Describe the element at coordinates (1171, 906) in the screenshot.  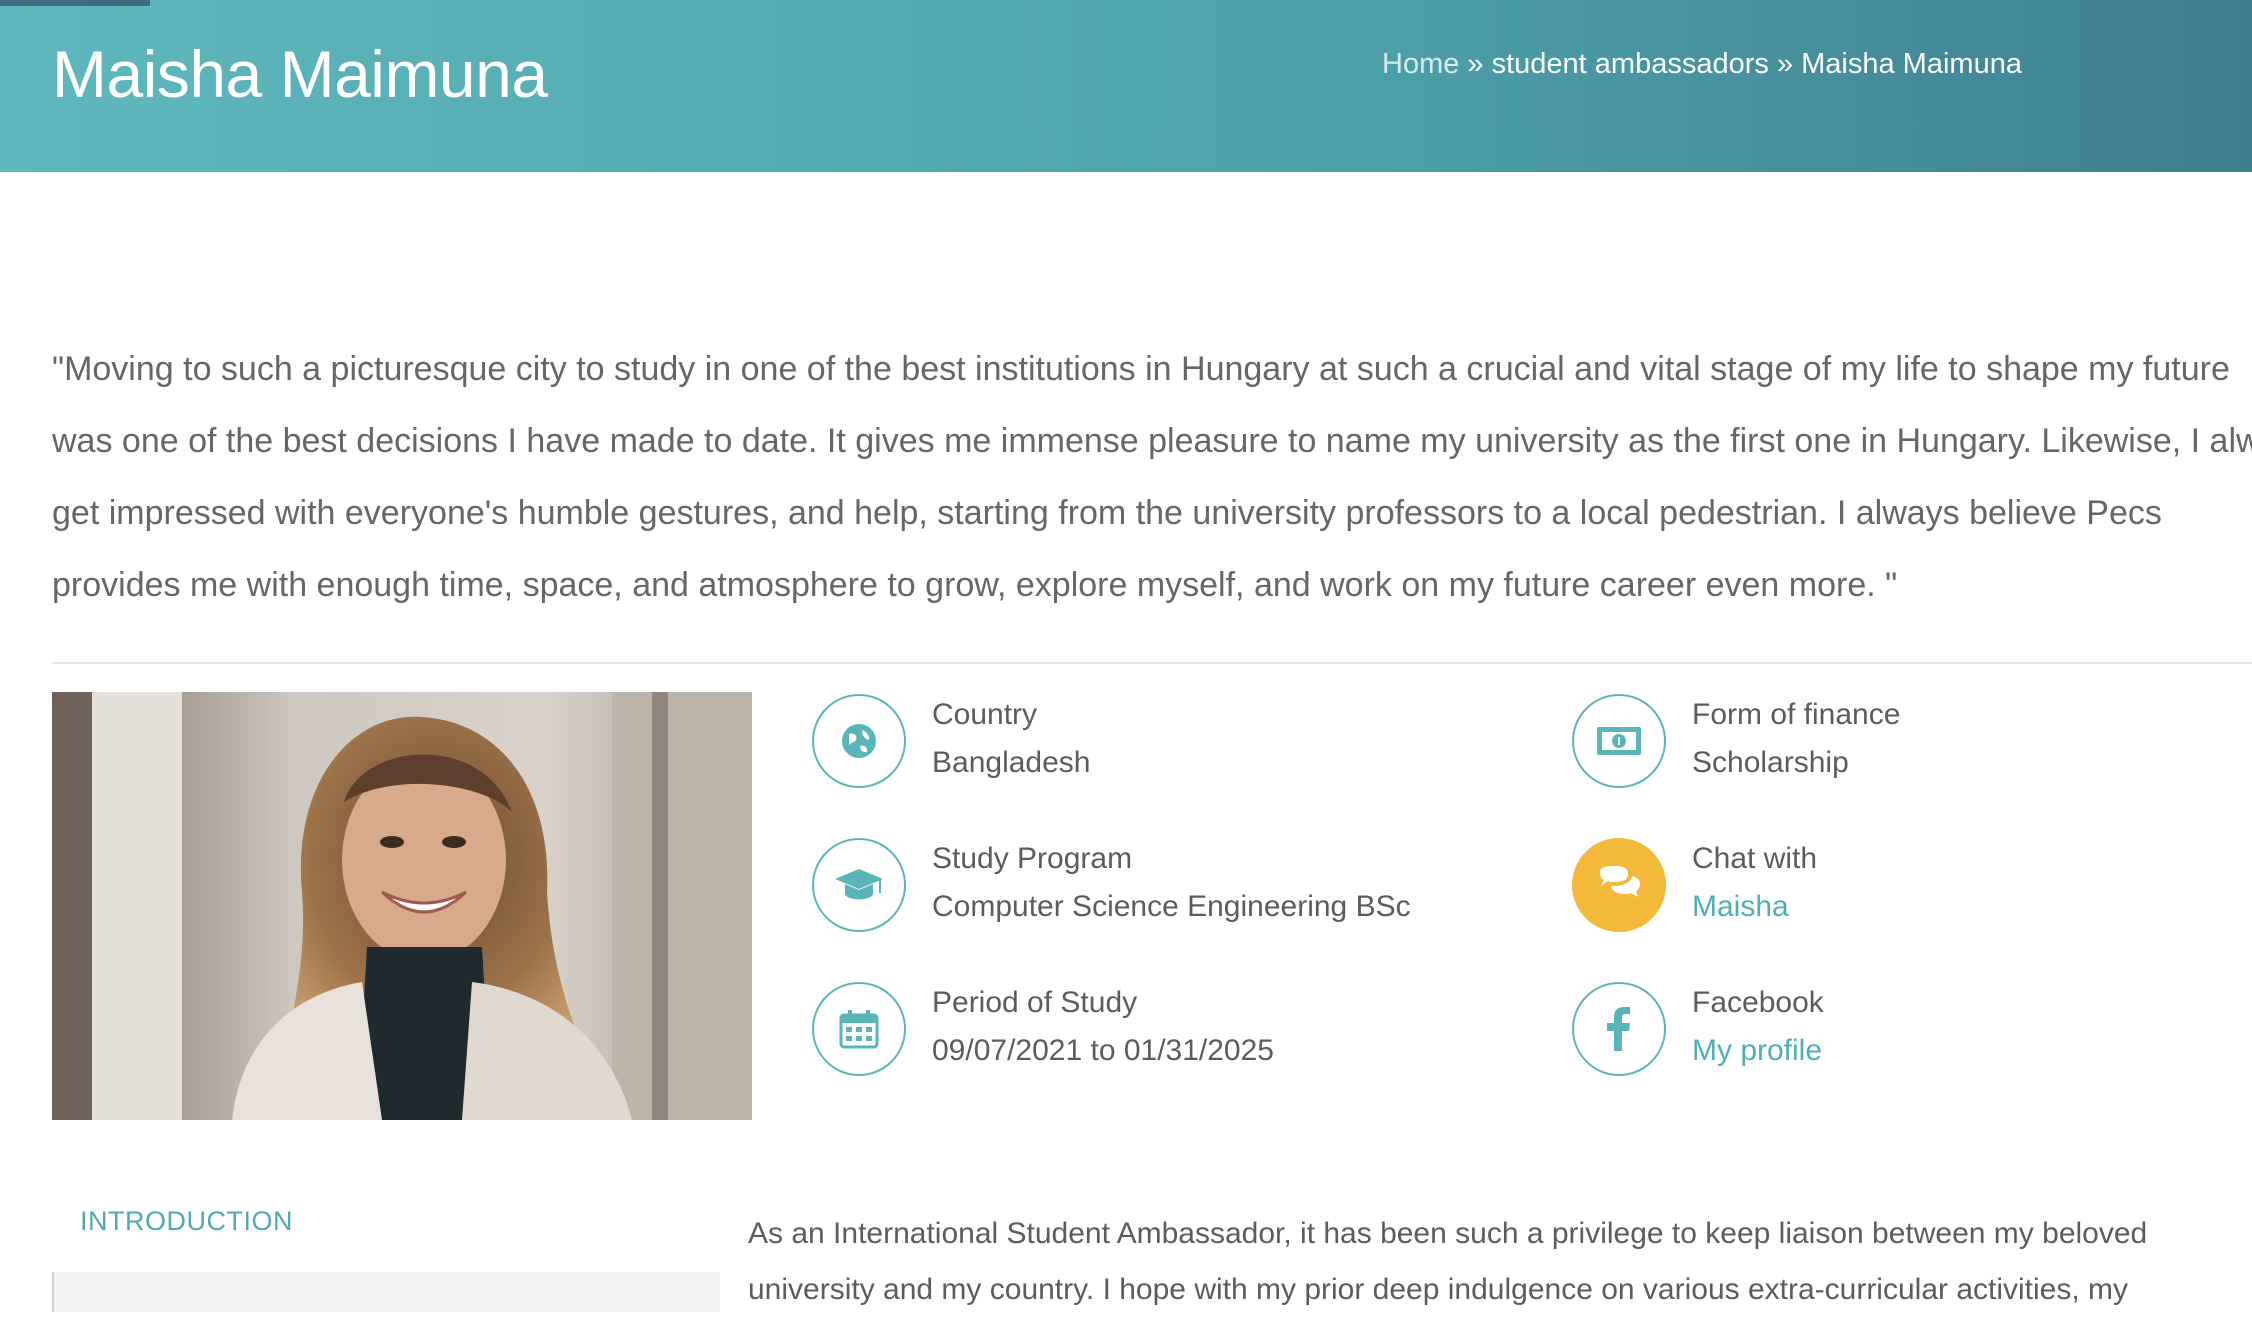
I see `study-program-value: Computer Science Engineering BSc` at that location.